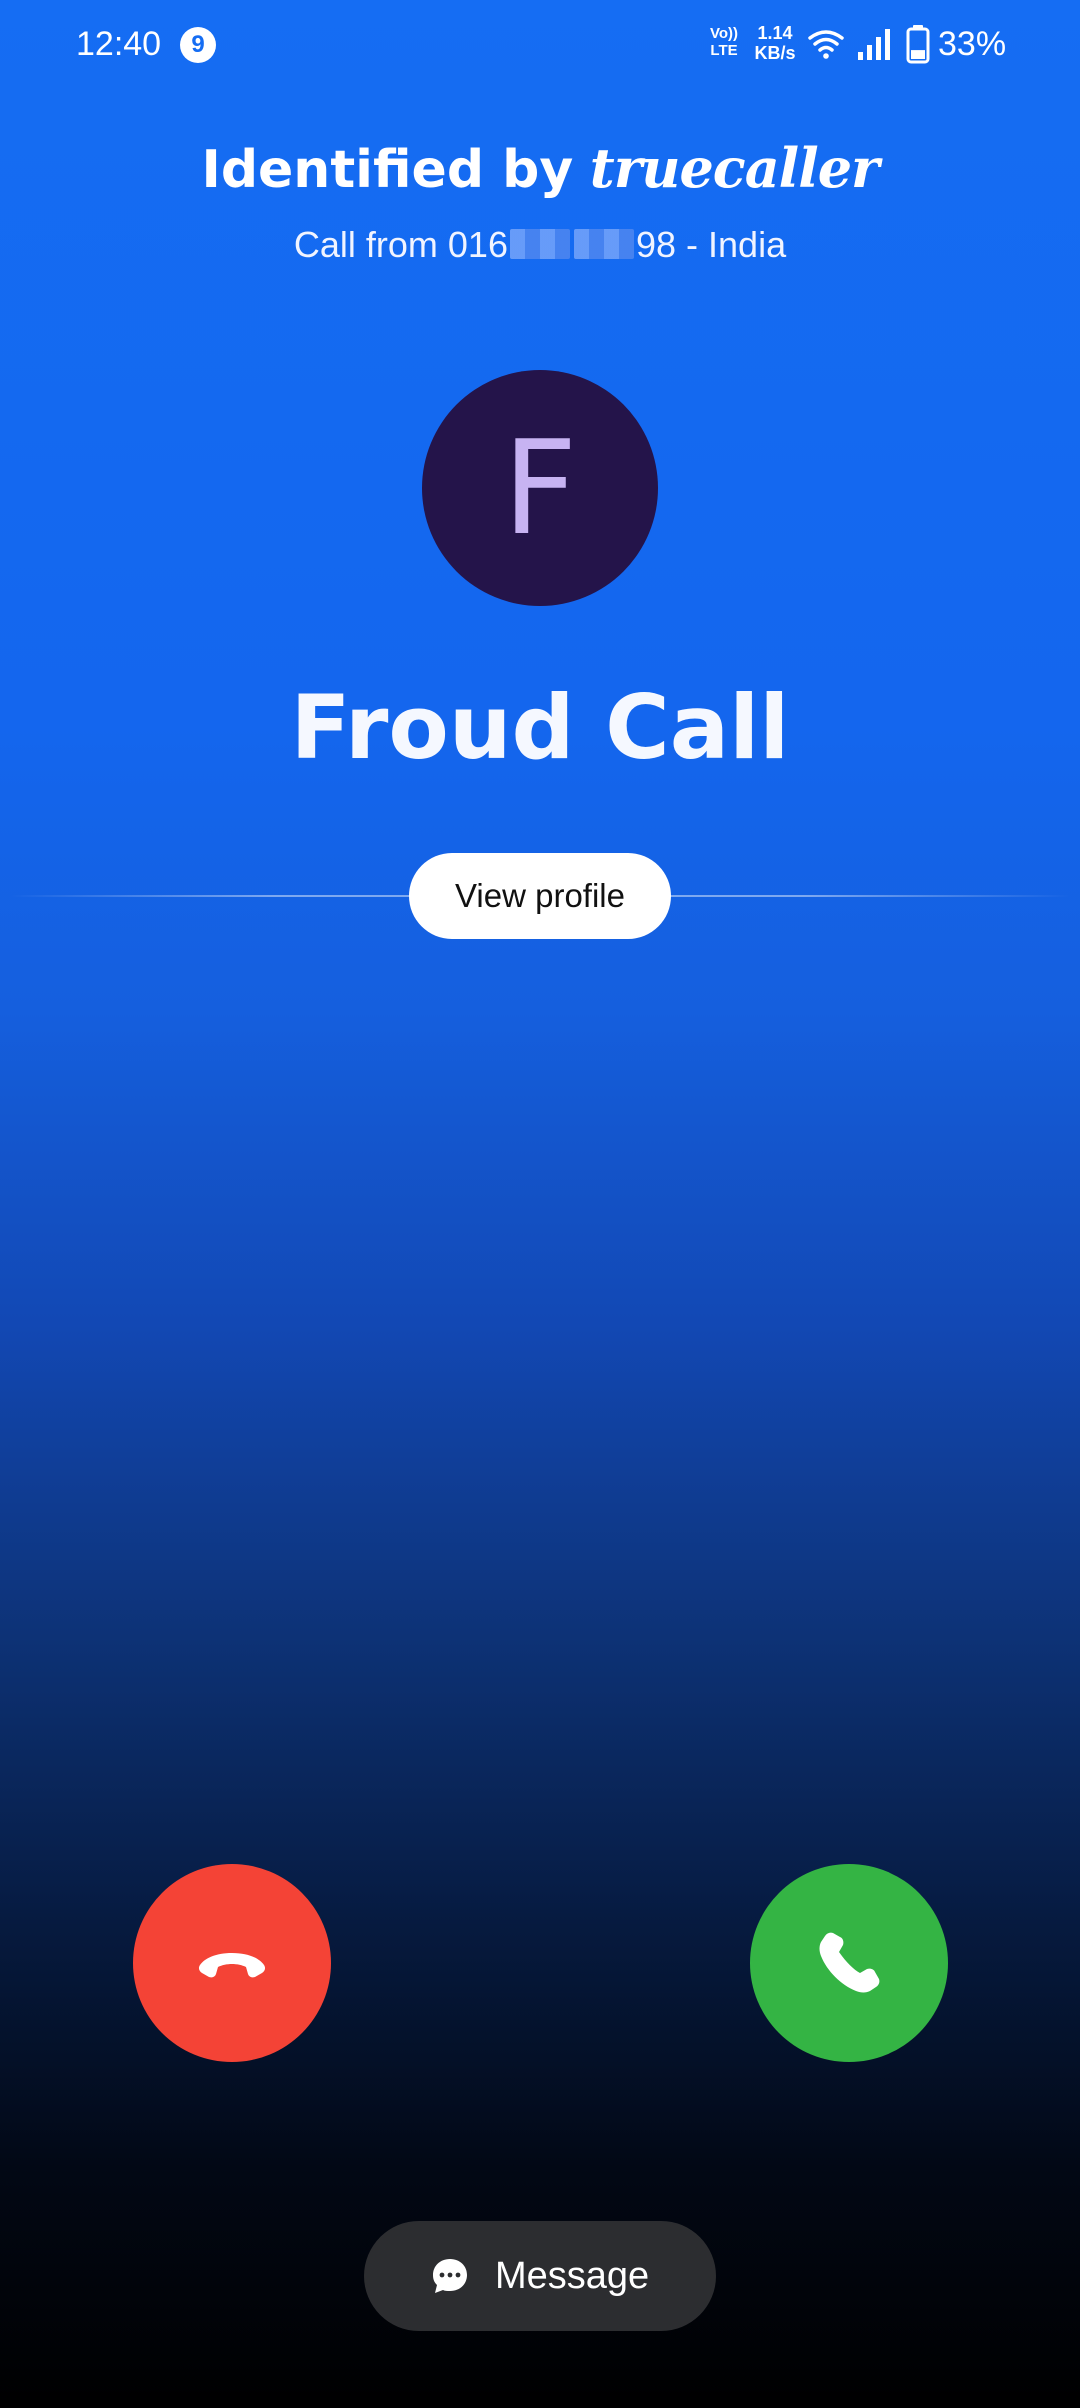  What do you see at coordinates (540, 45) in the screenshot?
I see `status-bar: 12:40 9 Vo)) LTE 1.14 KB/s 33%` at bounding box center [540, 45].